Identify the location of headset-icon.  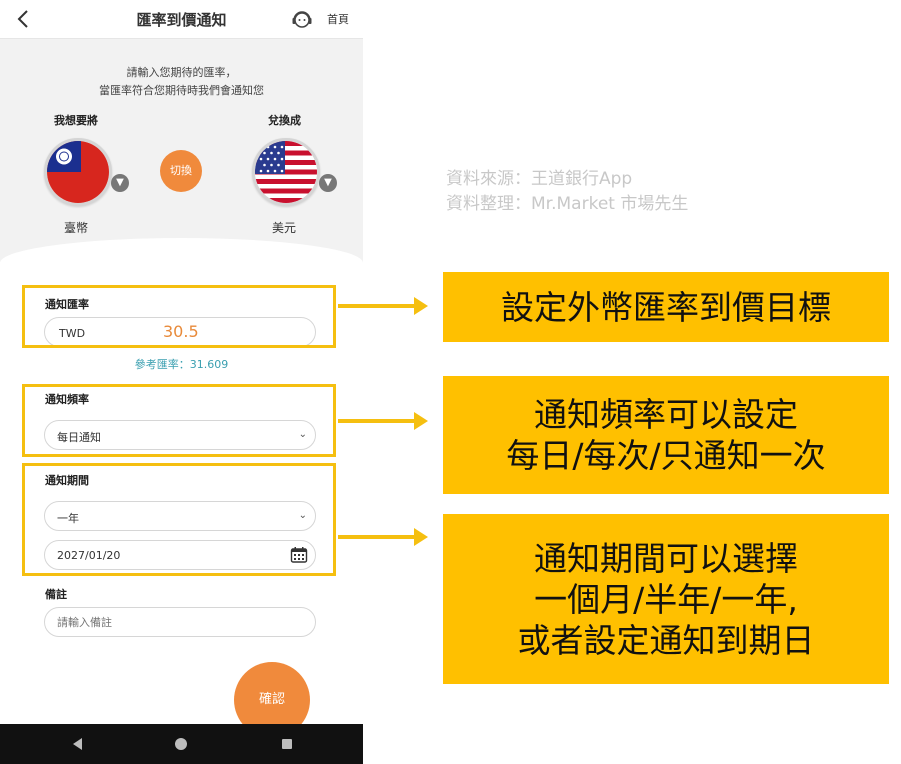
(302, 19).